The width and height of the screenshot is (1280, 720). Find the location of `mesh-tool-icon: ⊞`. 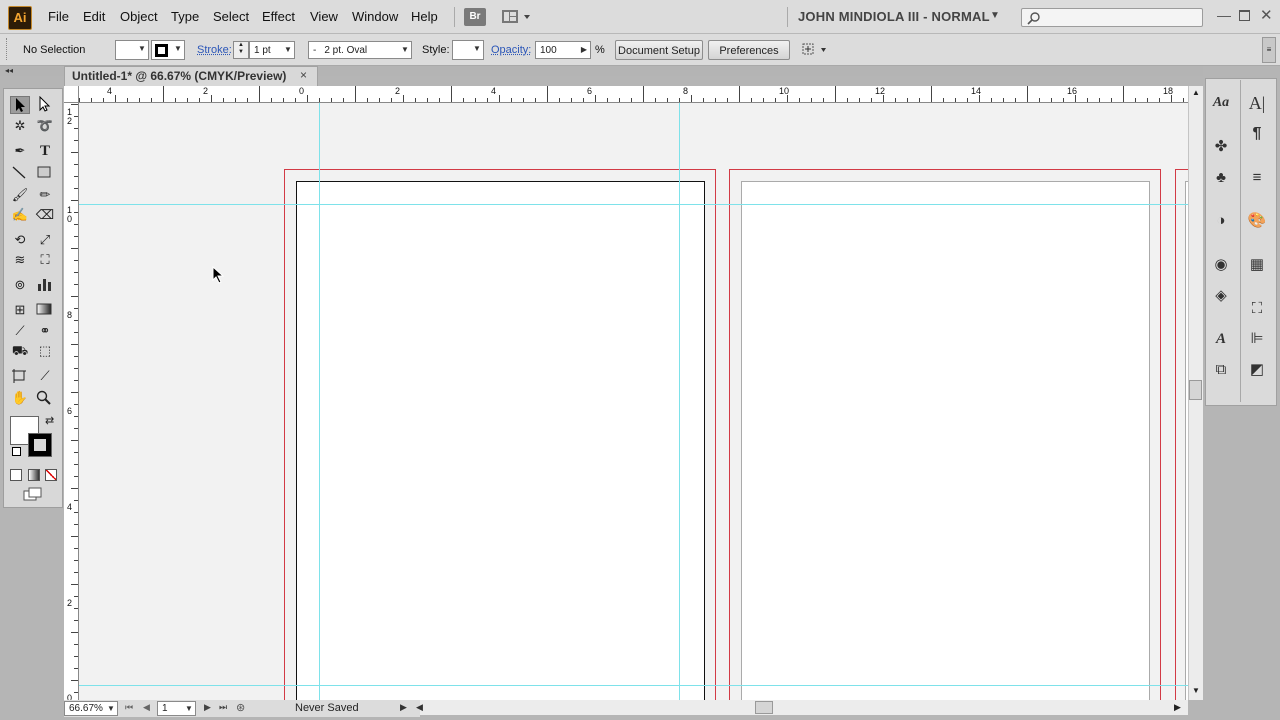

mesh-tool-icon: ⊞ is located at coordinates (20, 310).